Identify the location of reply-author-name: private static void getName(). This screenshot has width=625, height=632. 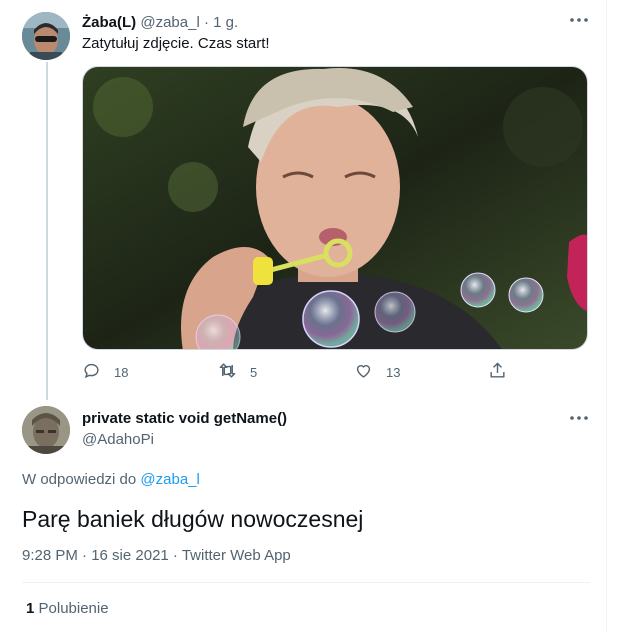
(184, 419).